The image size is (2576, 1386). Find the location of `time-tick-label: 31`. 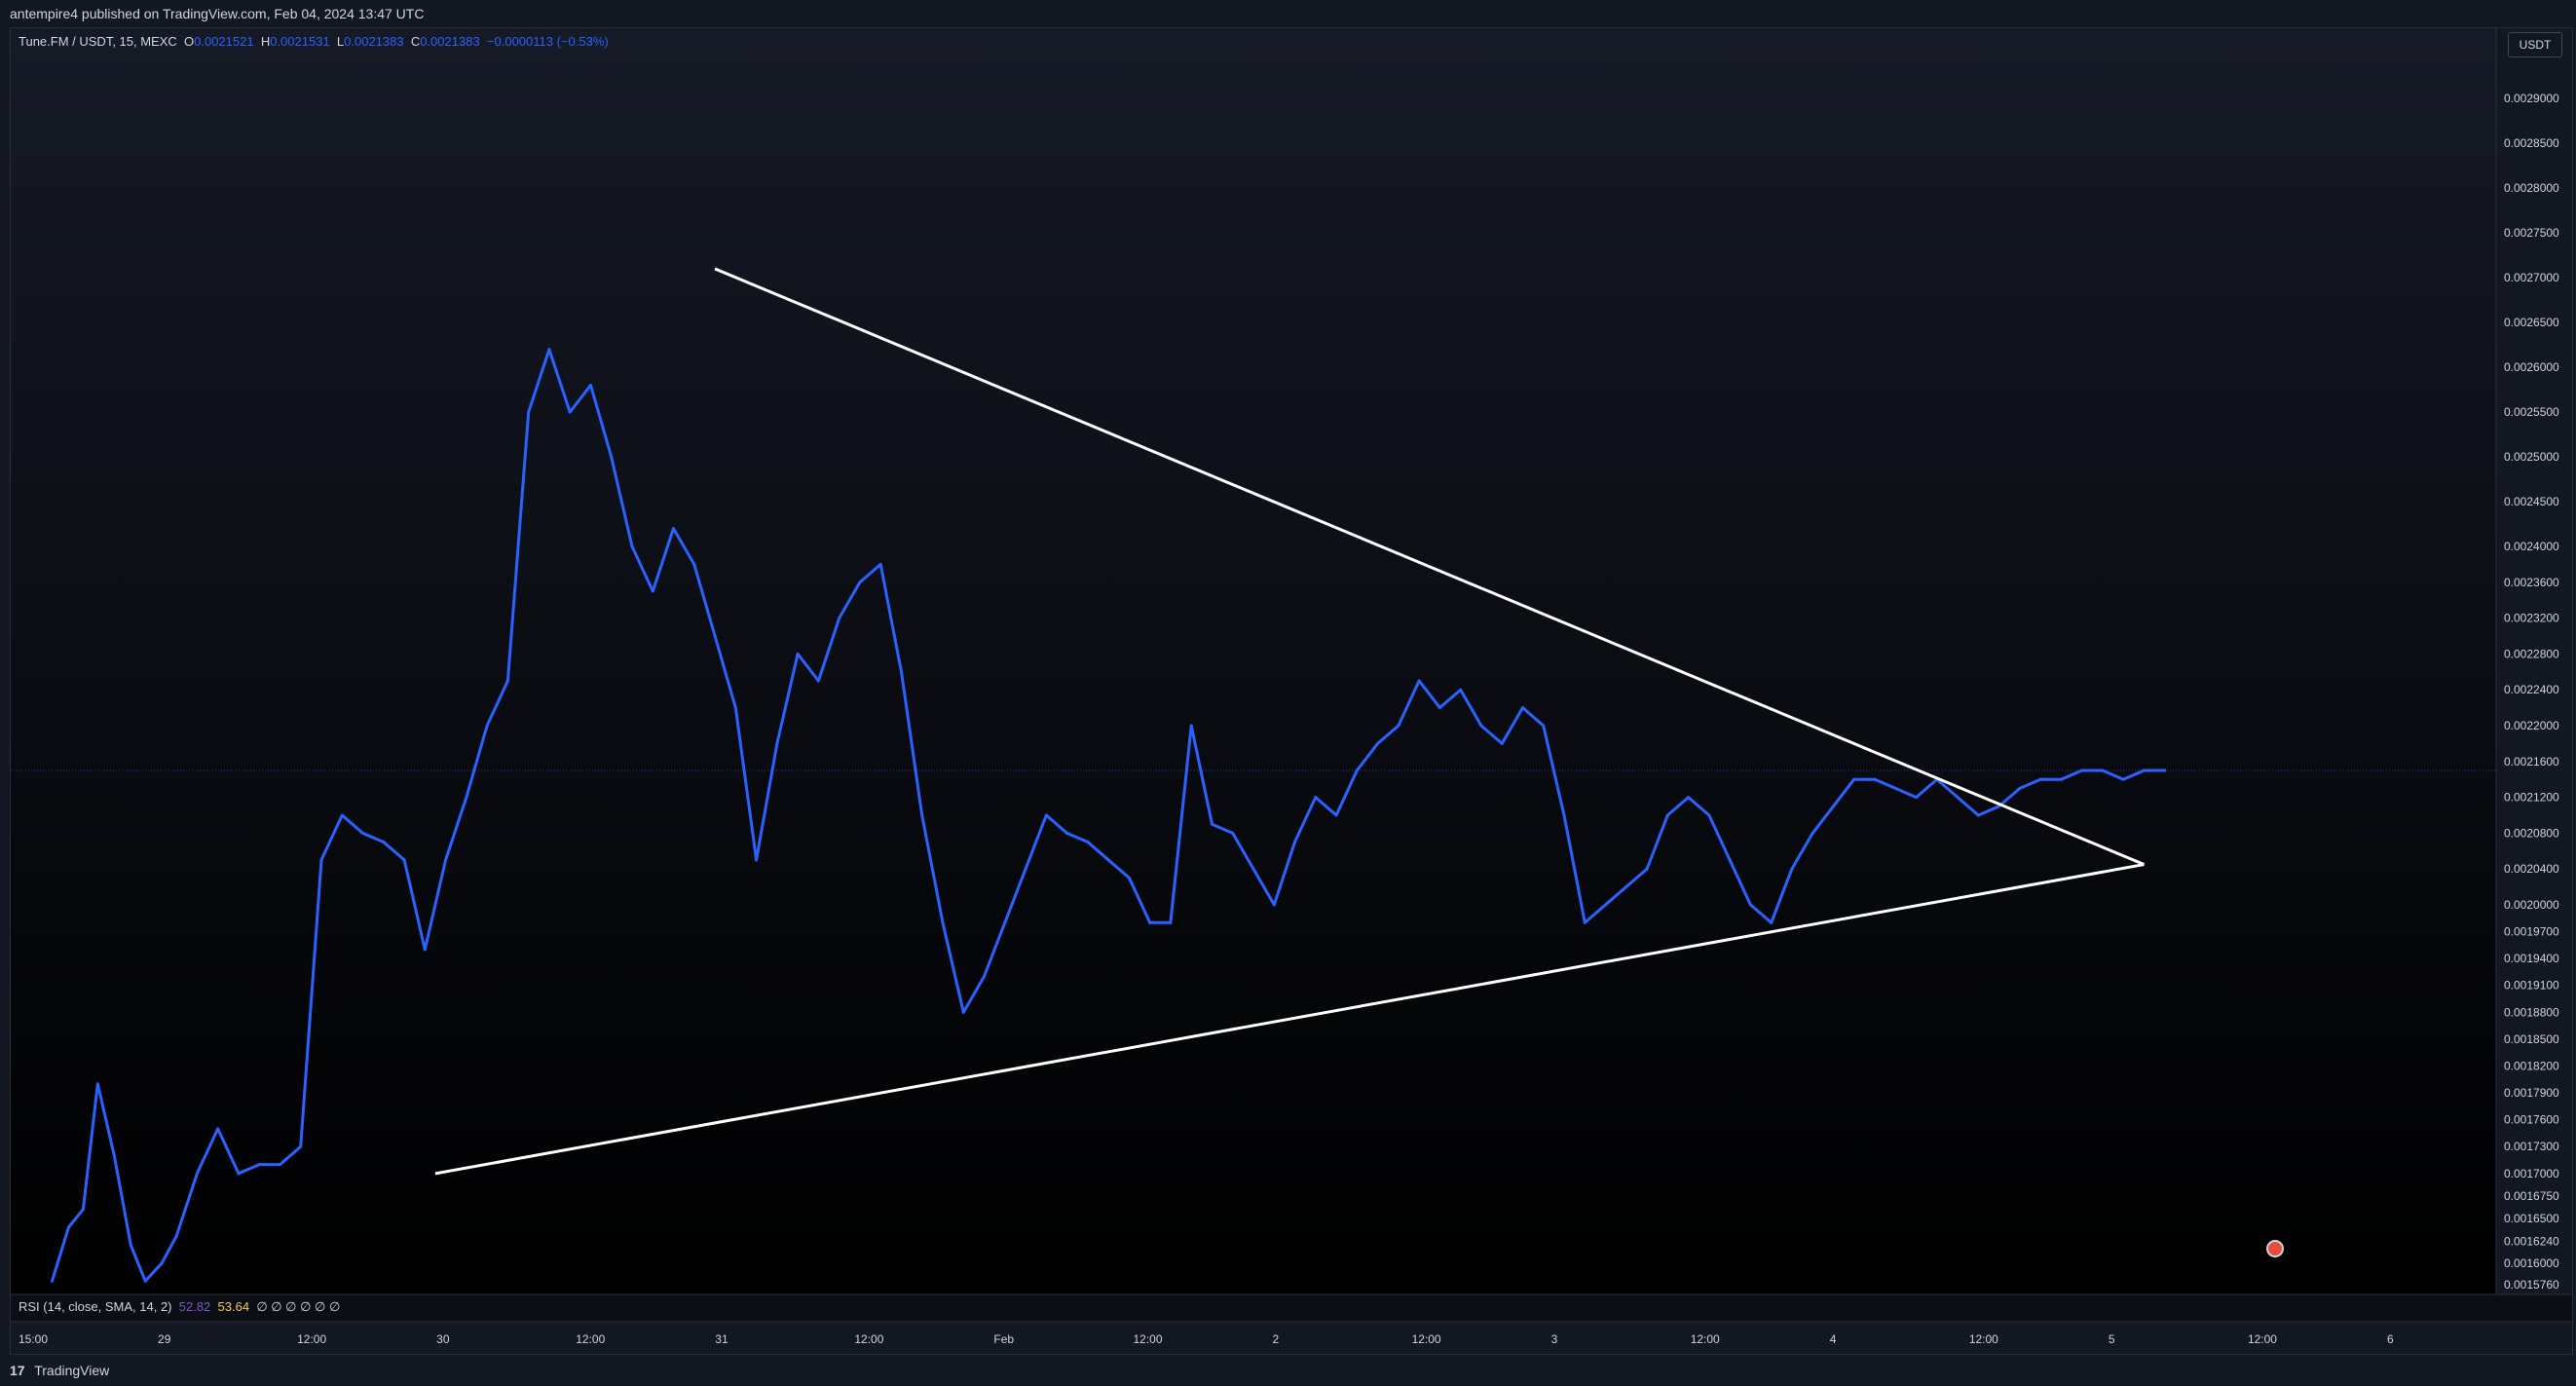

time-tick-label: 31 is located at coordinates (721, 1339).